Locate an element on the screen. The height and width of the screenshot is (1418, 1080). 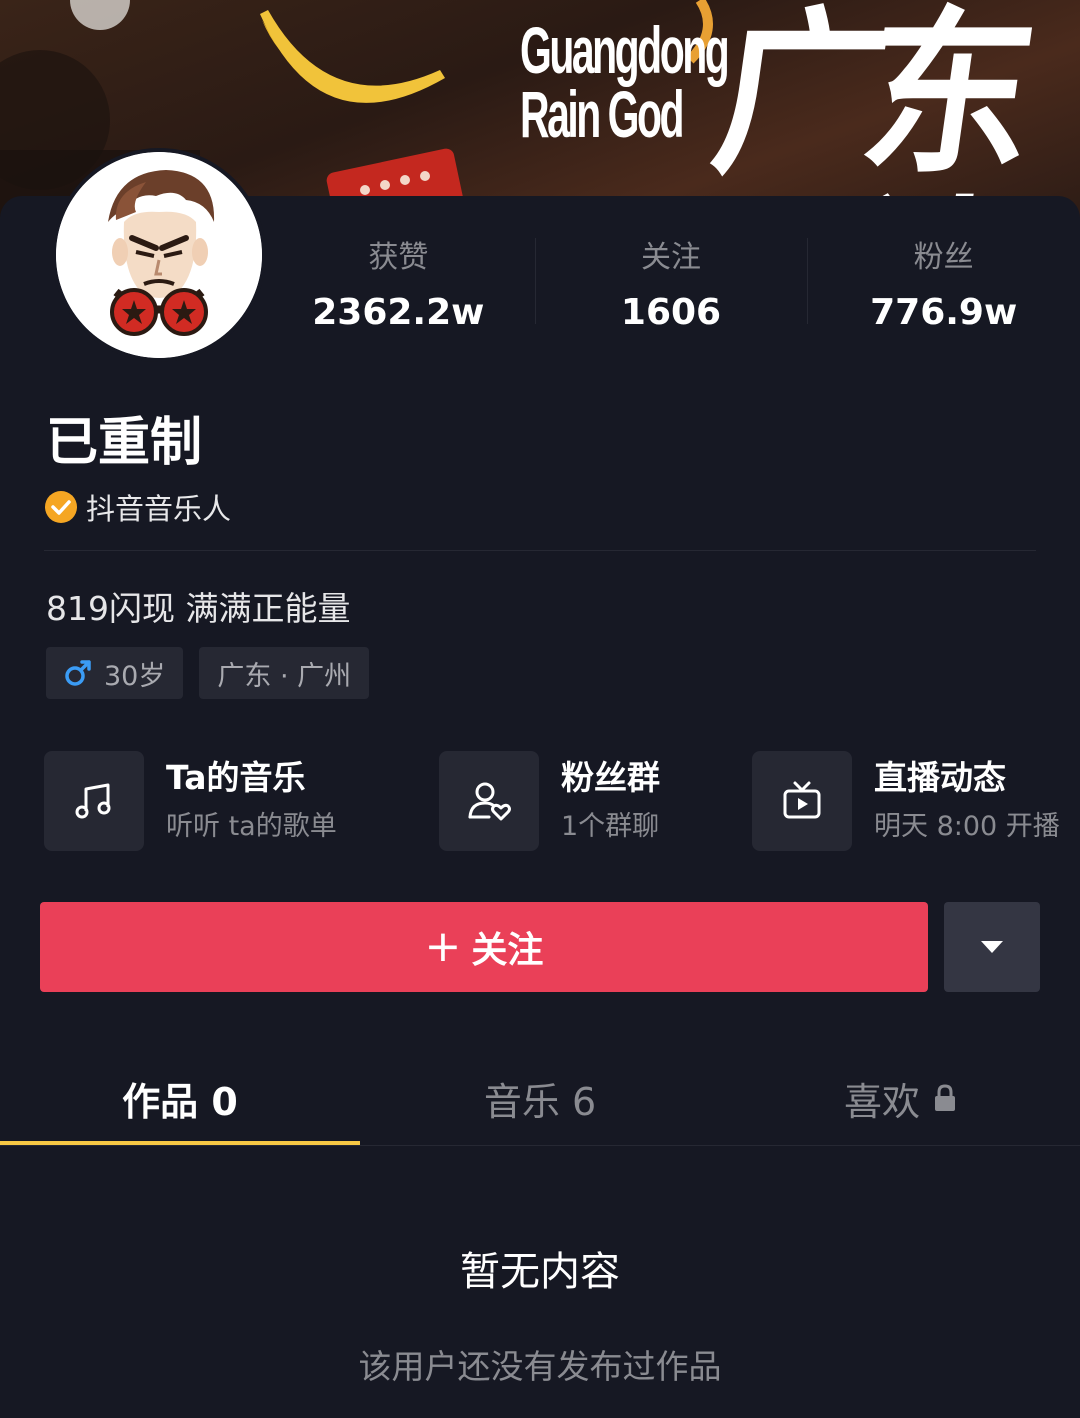
tag-age-text: 30岁 is located at coordinates (135, 676).